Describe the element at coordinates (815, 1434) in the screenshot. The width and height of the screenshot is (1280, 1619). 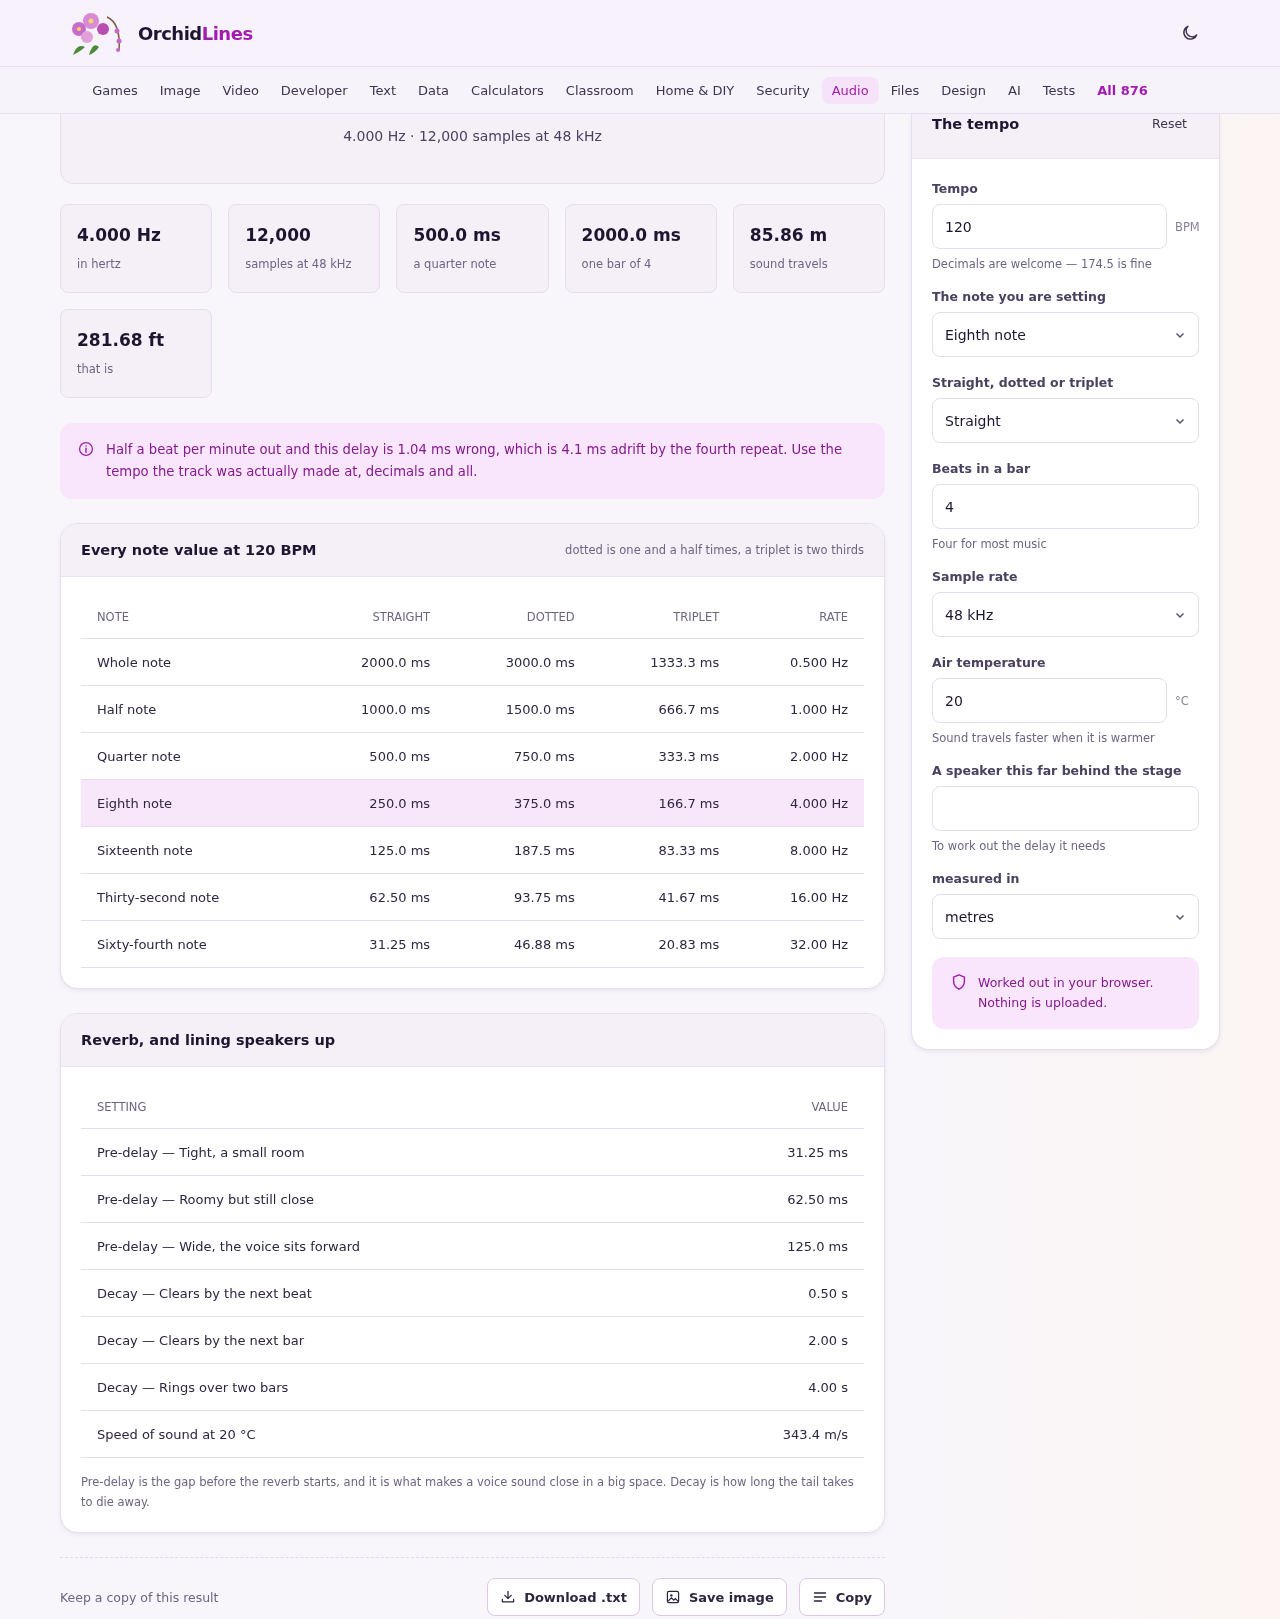
I see `table-cell: 343.4 m/s` at that location.